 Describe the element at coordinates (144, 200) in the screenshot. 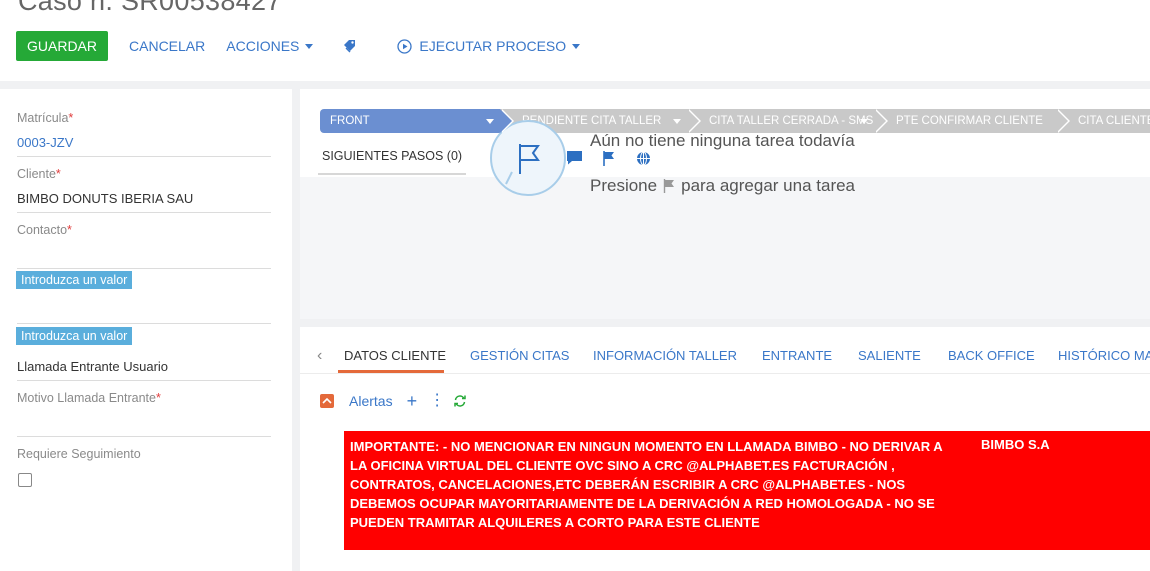

I see `cliente-value: BIMBO DONUTS IBERIA SAU` at that location.